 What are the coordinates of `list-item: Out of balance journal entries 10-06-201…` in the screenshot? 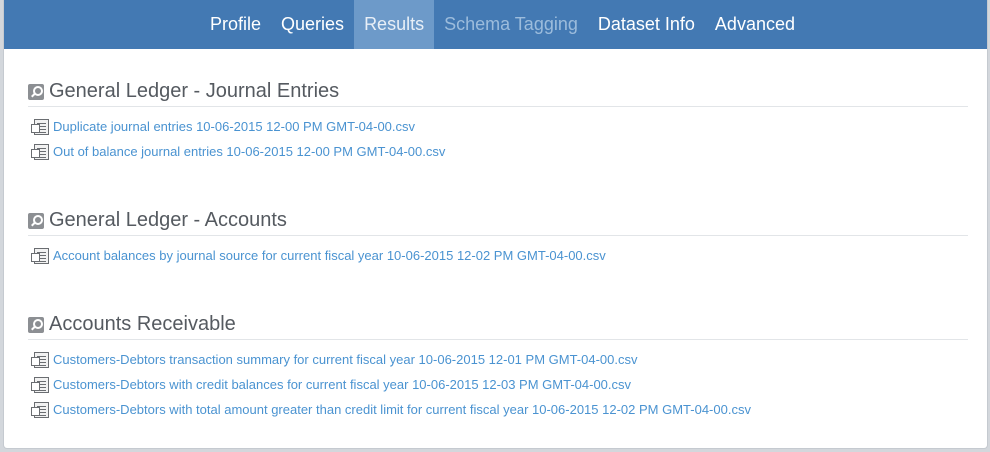 It's located at (498, 151).